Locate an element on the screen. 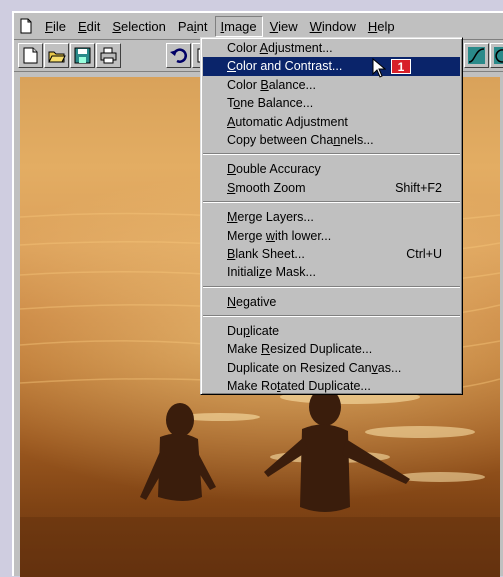 This screenshot has width=503, height=577. curve-button is located at coordinates (476, 55).